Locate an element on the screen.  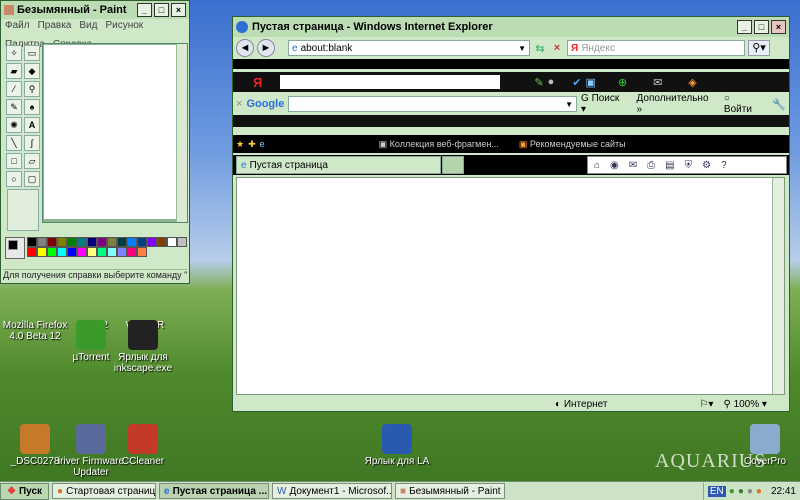
browser-tray-icon: ● is located at coordinates (759, 491).